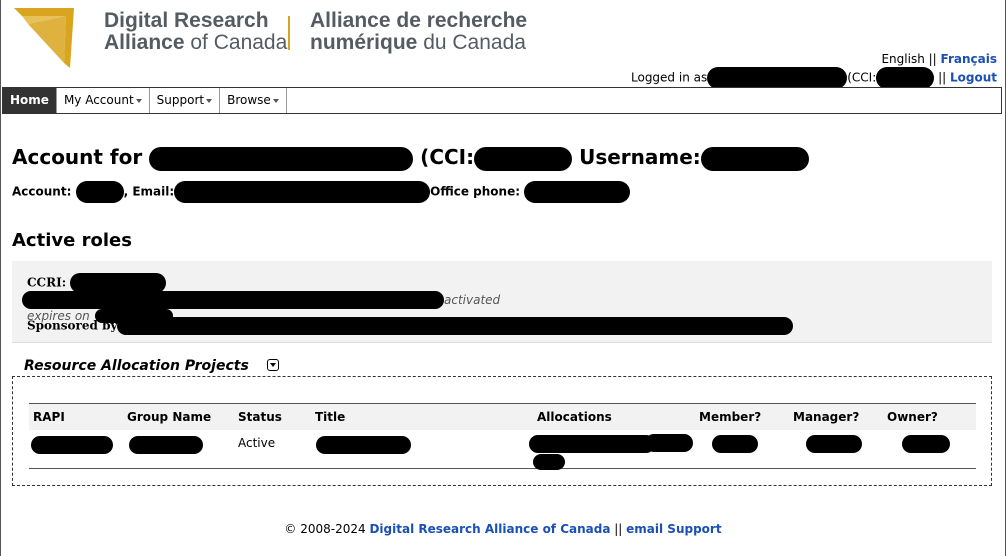 This screenshot has width=1006, height=556. Describe the element at coordinates (327, 529) in the screenshot. I see `footer-copyright: © 2008-2024` at that location.